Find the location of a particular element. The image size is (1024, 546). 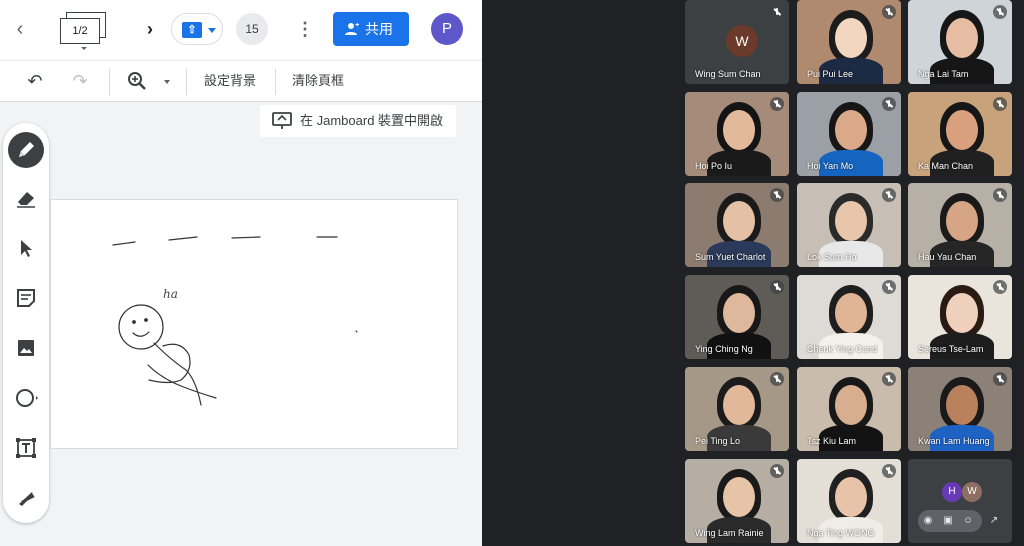

mic-off-icon: ◉ is located at coordinates (928, 521).